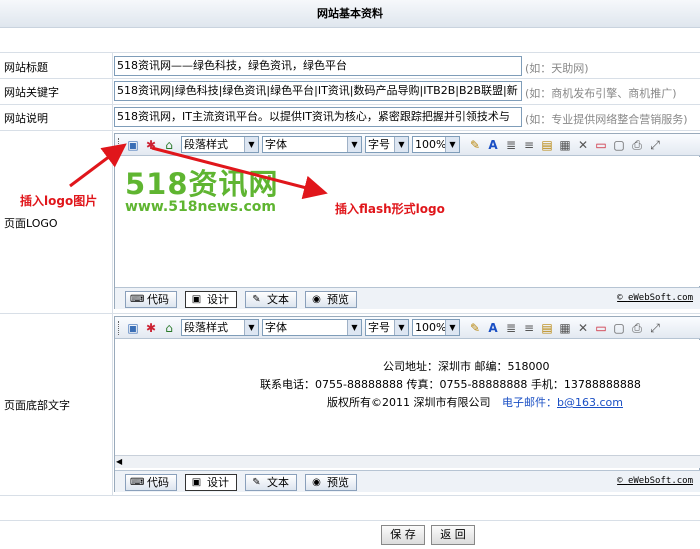 This screenshot has height=549, width=700. Describe the element at coordinates (196, 299) in the screenshot. I see `design-icon: ▣` at that location.